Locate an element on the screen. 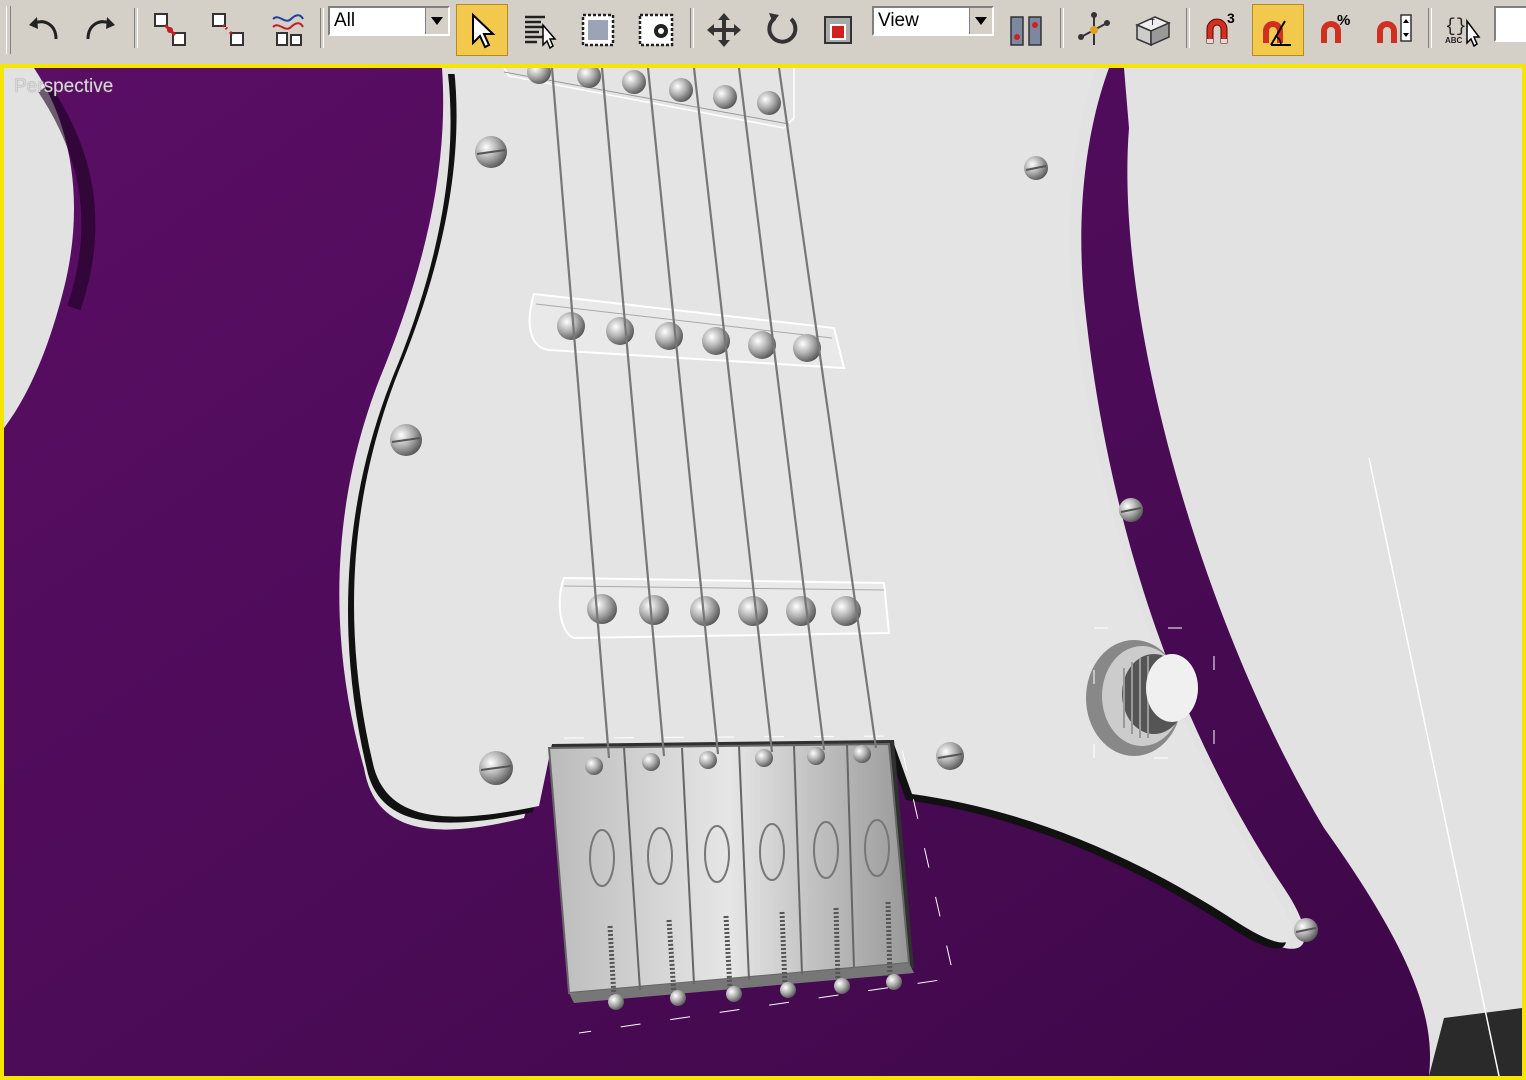 The image size is (1526, 1080). rectangular-selection-button is located at coordinates (598, 30).